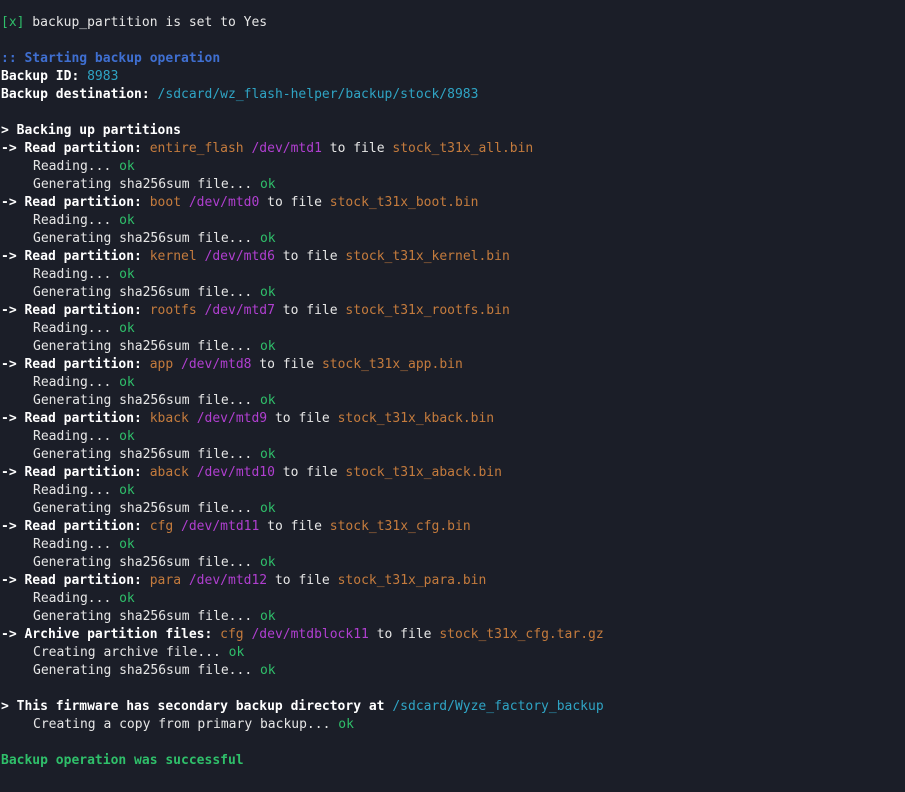 The image size is (905, 792). I want to click on partition-device: /dev/mtd9, so click(232, 418).